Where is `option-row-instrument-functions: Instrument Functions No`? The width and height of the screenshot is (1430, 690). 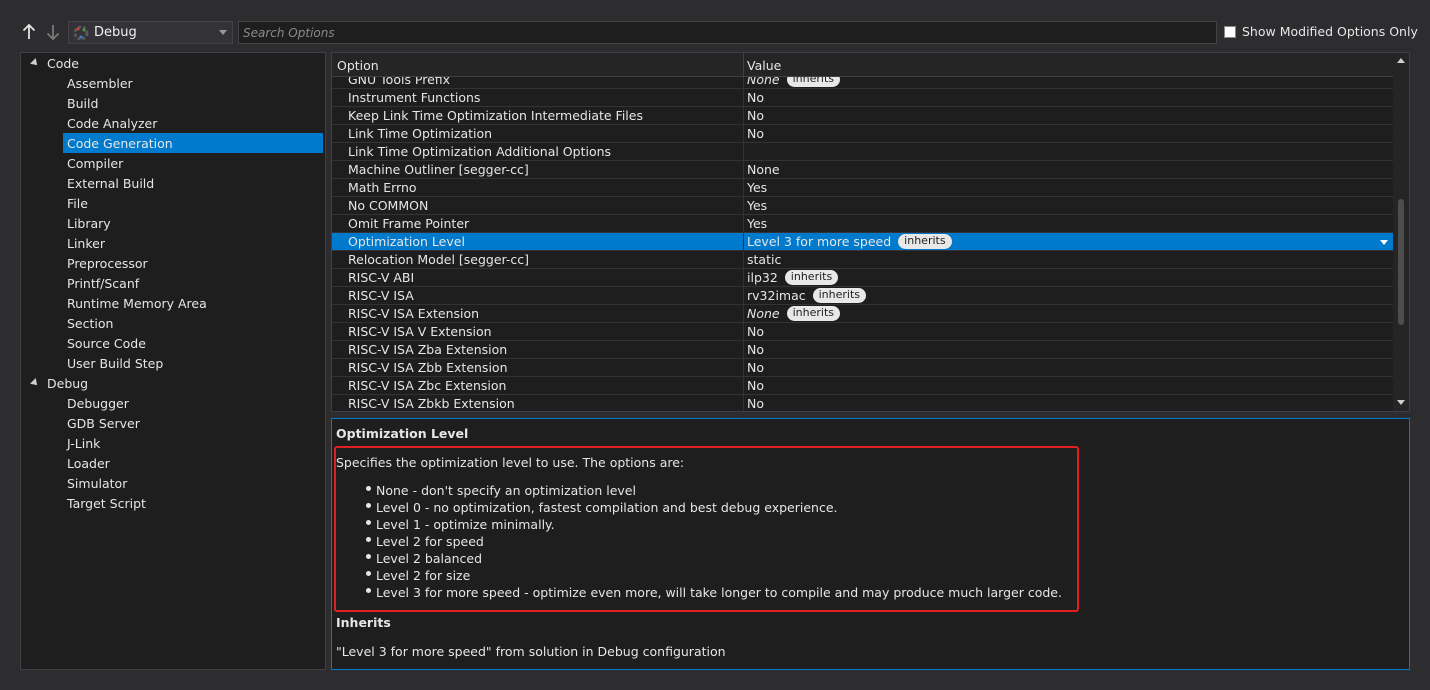 option-row-instrument-functions: Instrument Functions No is located at coordinates (863, 98).